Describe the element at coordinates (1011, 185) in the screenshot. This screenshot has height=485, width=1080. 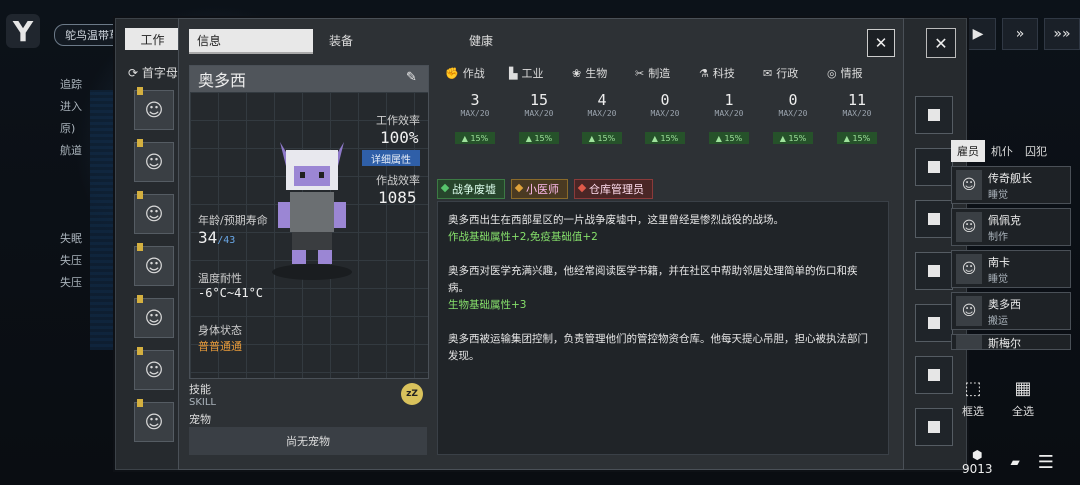
I see `crew-card: ☺ 传奇舰长 睡觉` at that location.